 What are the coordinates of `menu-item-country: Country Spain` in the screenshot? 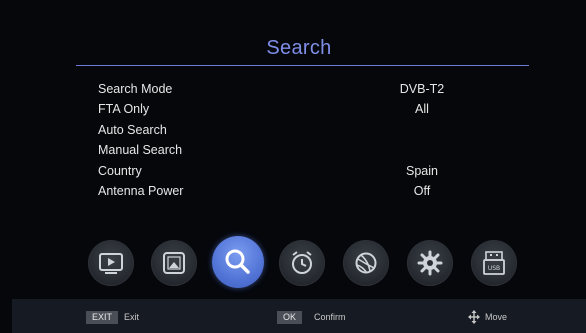 It's located at (299, 172).